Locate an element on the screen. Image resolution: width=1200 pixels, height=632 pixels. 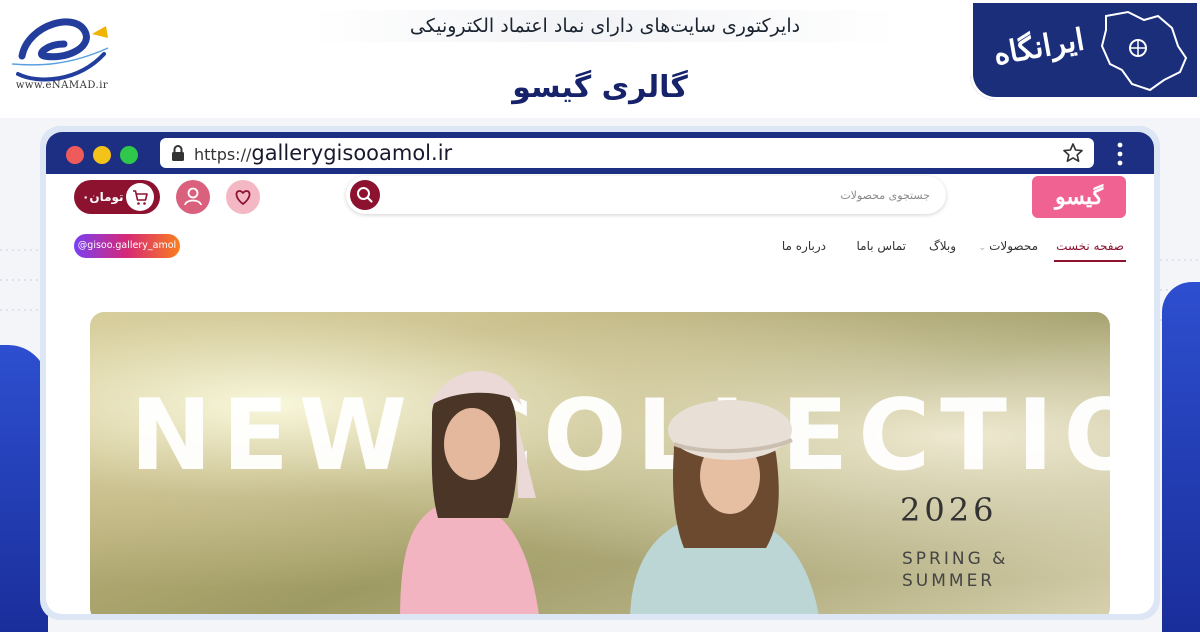
browser-title-bar: https://gallerygisooamol.ir is located at coordinates (600, 153).